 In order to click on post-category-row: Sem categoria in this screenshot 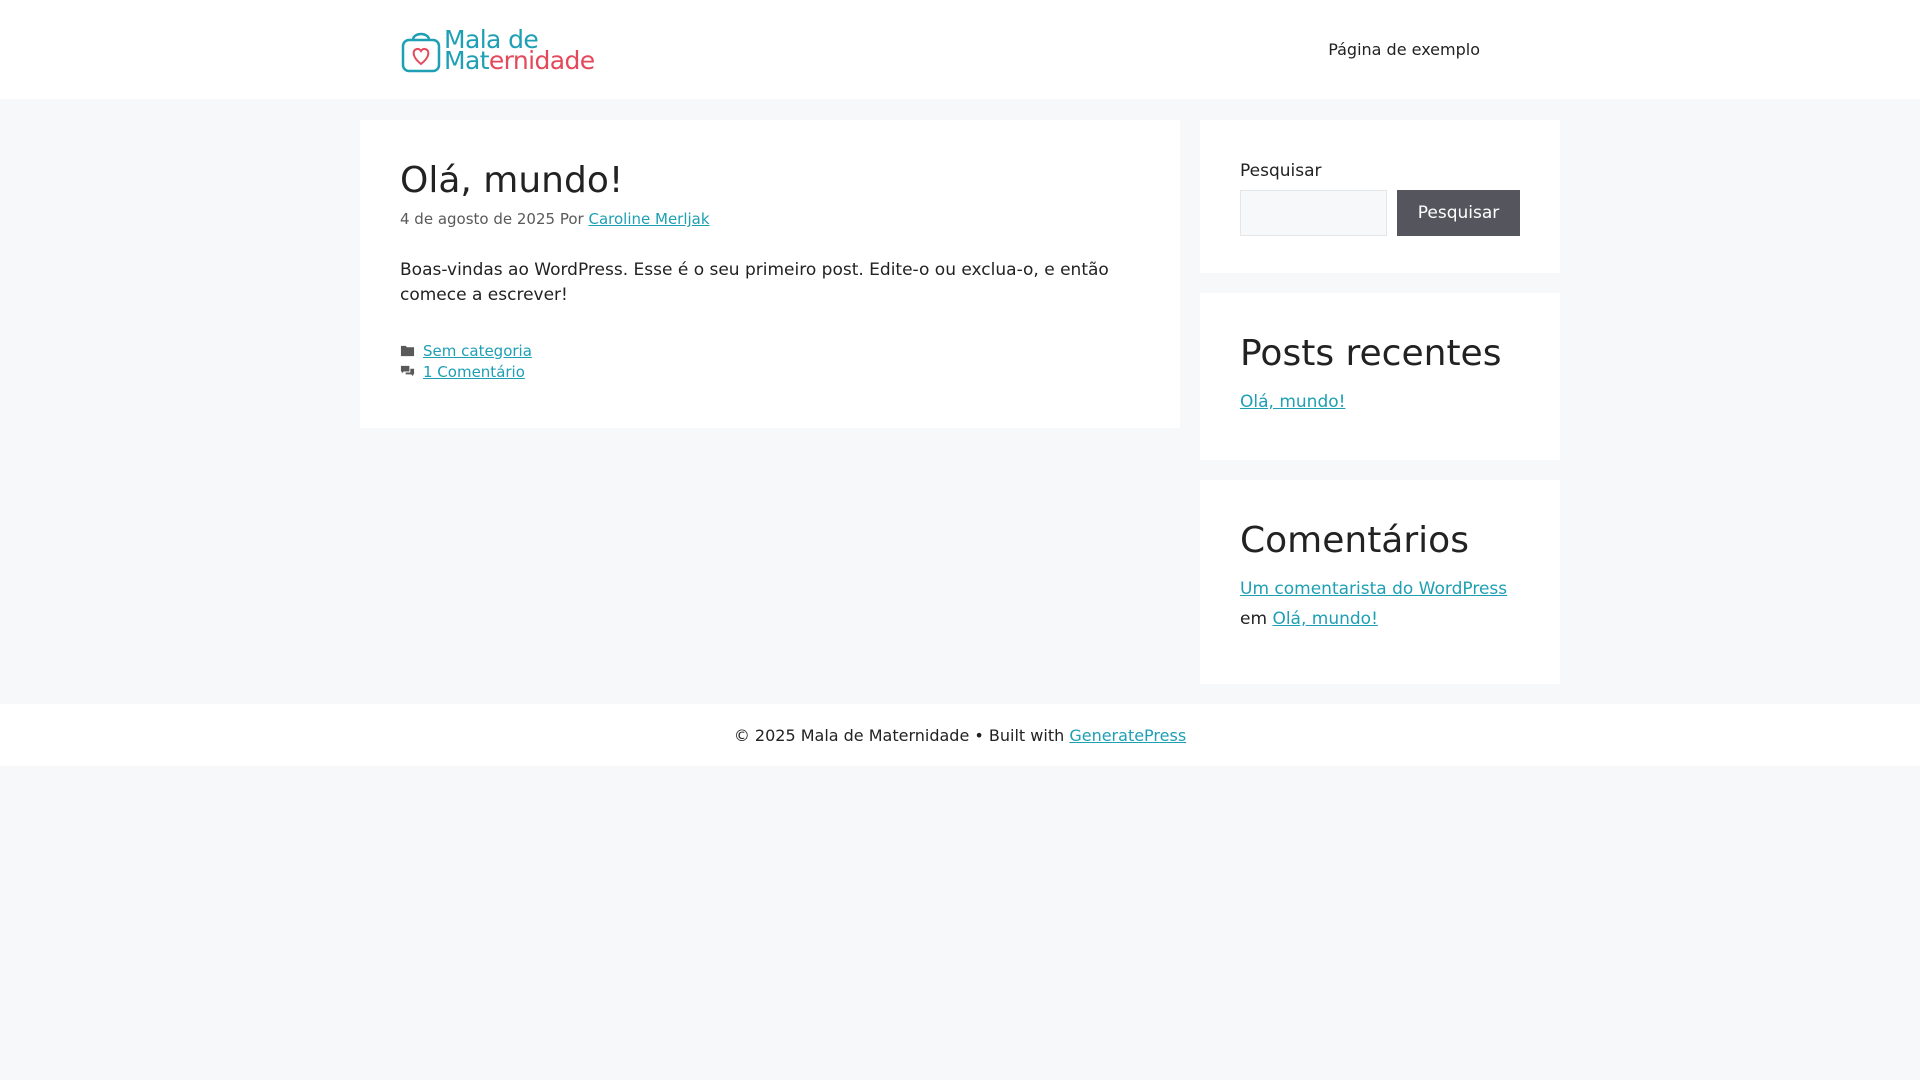, I will do `click(770, 350)`.